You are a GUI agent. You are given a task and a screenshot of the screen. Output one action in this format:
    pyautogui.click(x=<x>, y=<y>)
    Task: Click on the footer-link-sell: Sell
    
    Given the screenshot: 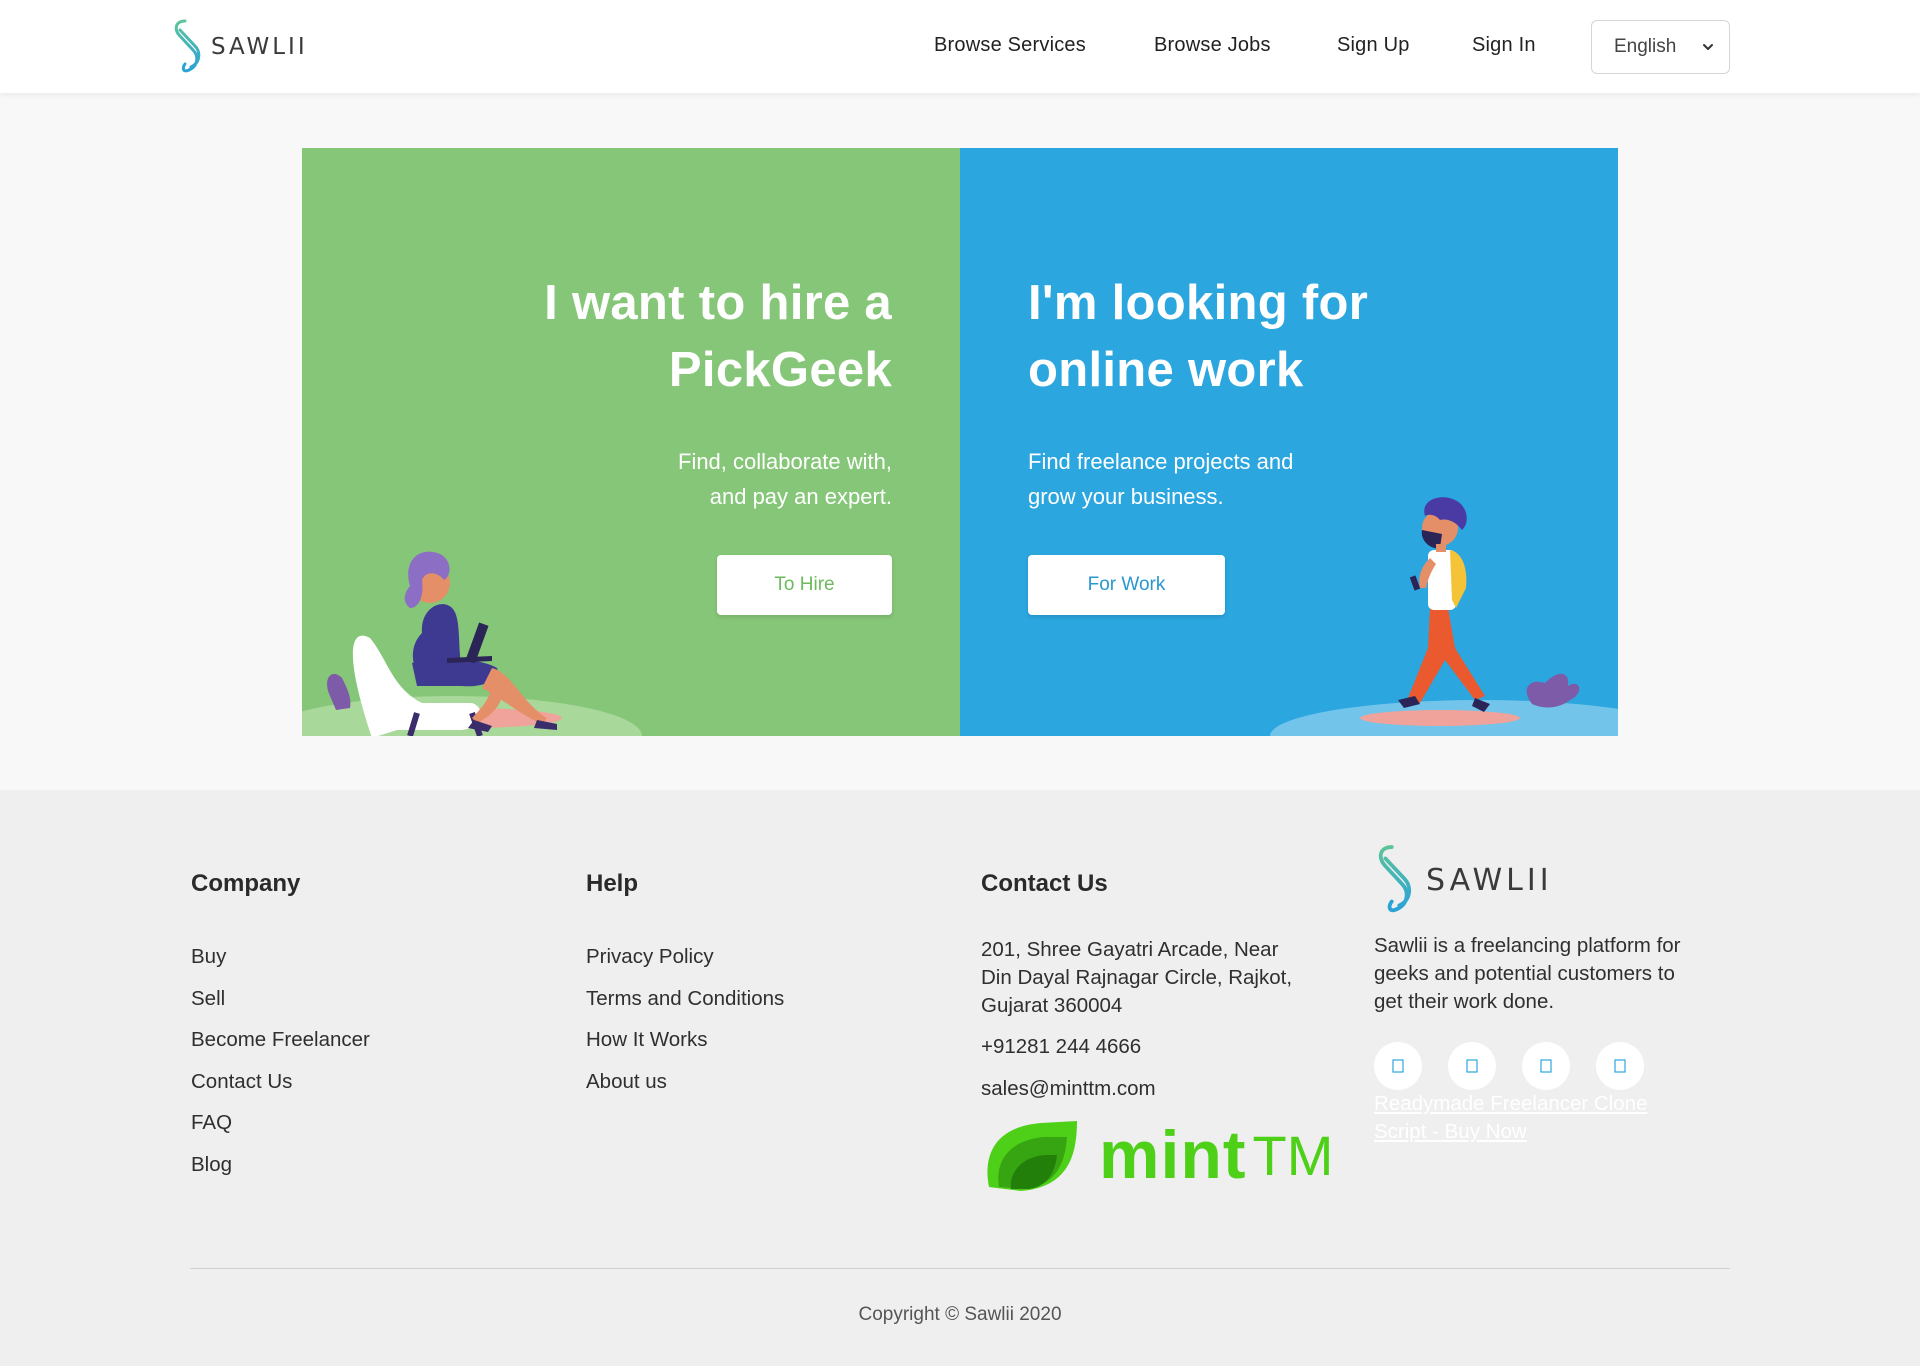 What is the action you would take?
    pyautogui.click(x=208, y=998)
    